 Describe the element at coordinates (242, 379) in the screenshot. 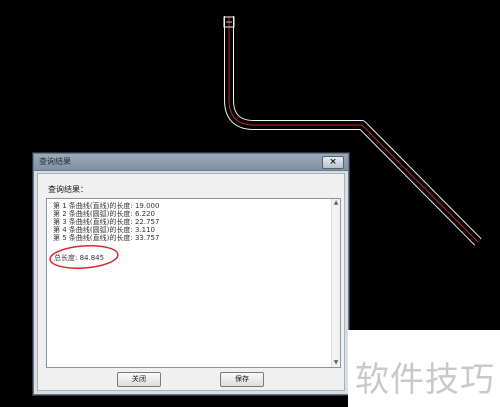

I see `save-button: 保存` at that location.